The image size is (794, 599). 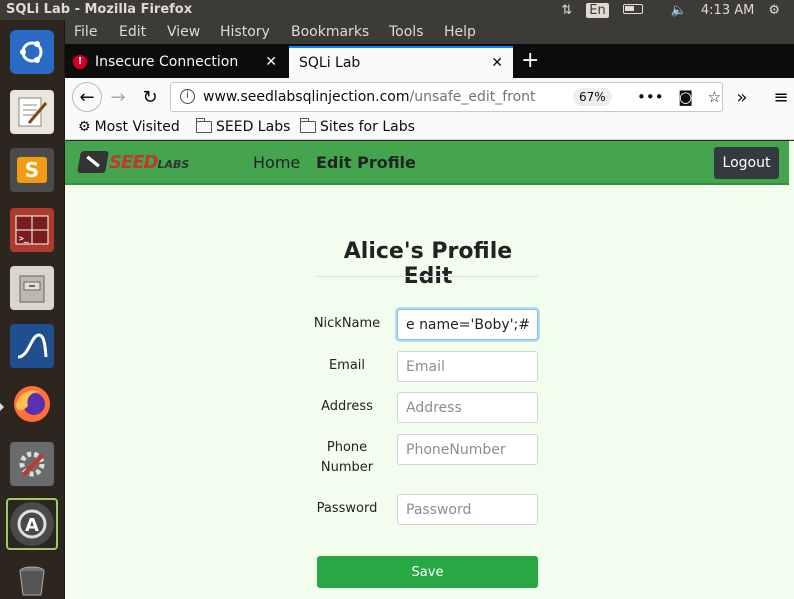 I want to click on menu-view: View, so click(x=183, y=32).